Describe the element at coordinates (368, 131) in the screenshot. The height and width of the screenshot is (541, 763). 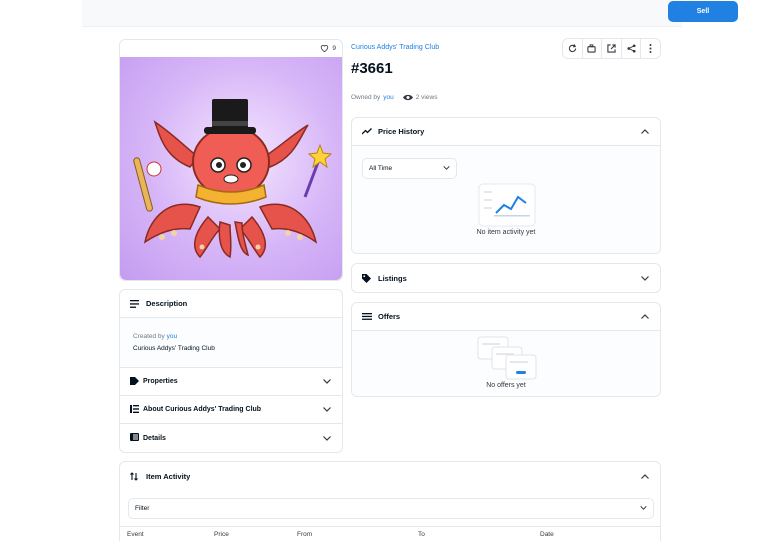
I see `price-history-icon` at that location.